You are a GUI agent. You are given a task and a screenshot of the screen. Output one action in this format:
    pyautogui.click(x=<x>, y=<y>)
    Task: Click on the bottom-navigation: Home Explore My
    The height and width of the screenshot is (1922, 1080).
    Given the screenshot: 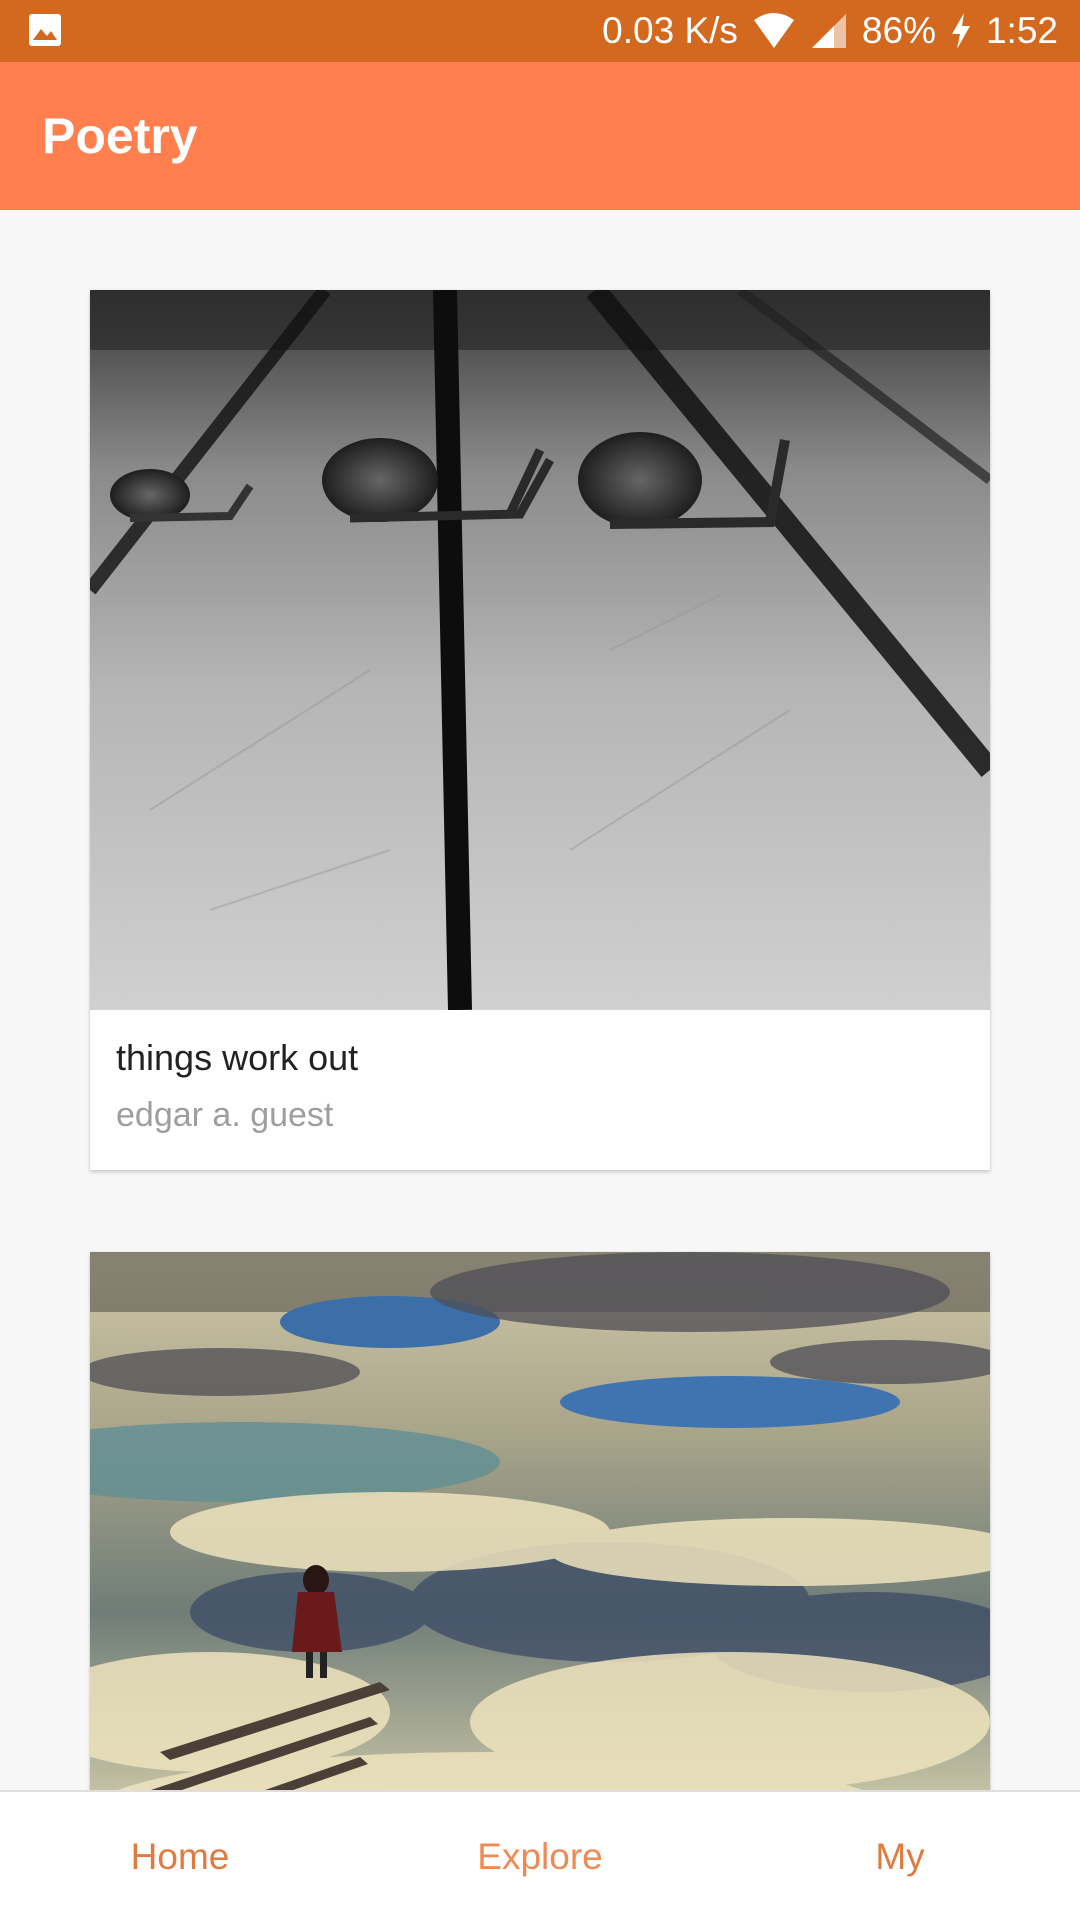 What is the action you would take?
    pyautogui.click(x=540, y=1856)
    